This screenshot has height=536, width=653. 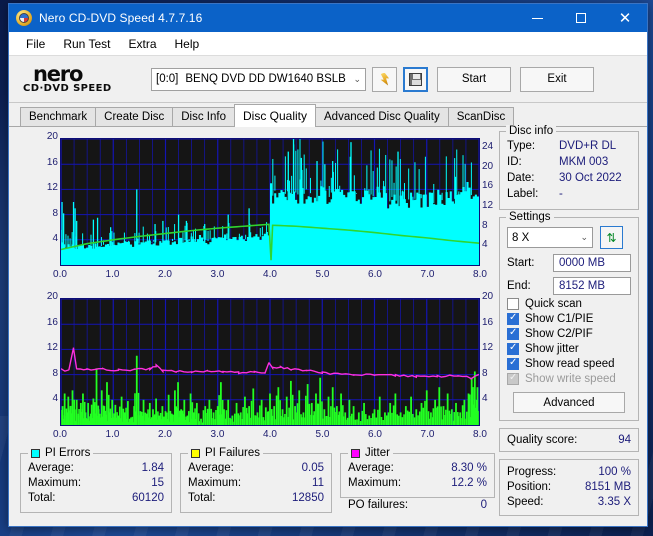 What do you see at coordinates (134, 116) in the screenshot?
I see `tab-create-disc: Create Disc` at bounding box center [134, 116].